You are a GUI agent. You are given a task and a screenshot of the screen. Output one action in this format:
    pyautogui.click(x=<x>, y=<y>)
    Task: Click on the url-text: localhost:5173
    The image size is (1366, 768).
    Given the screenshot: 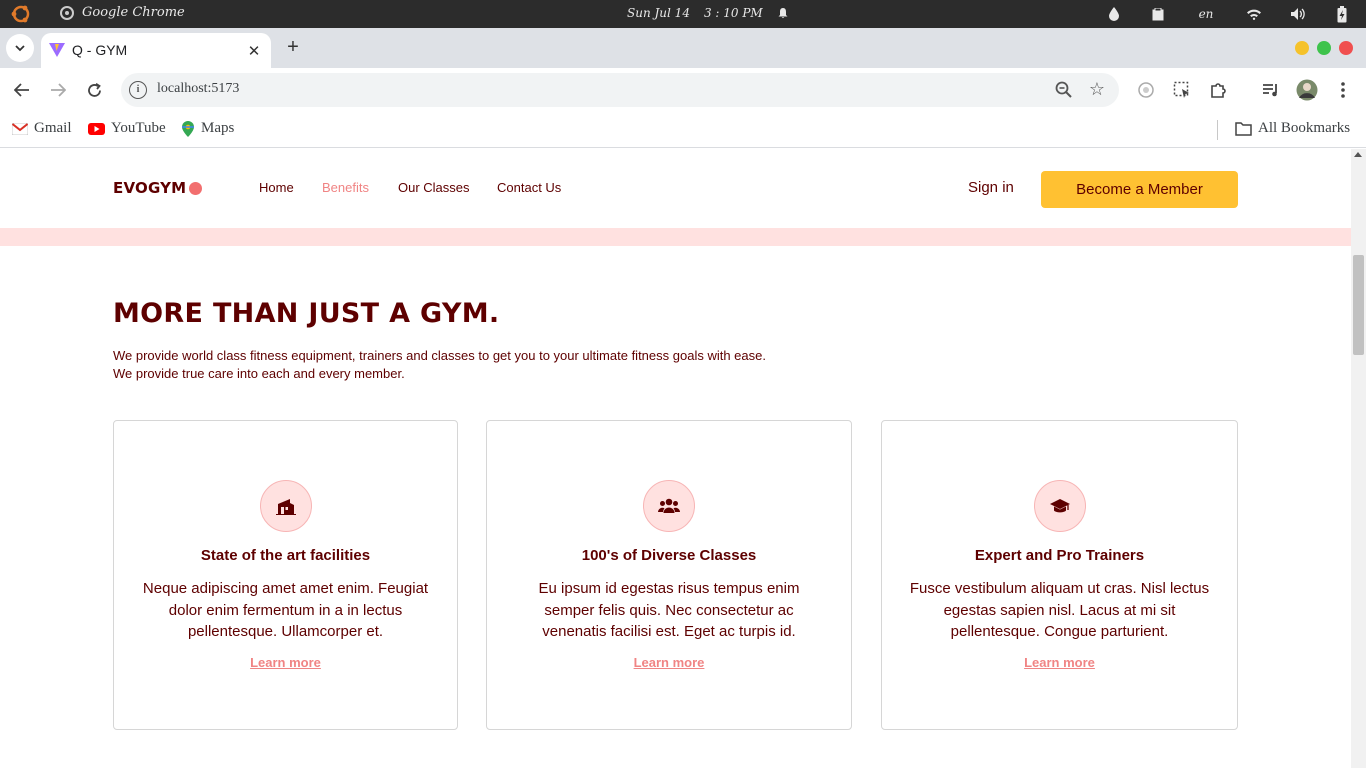 What is the action you would take?
    pyautogui.click(x=198, y=89)
    